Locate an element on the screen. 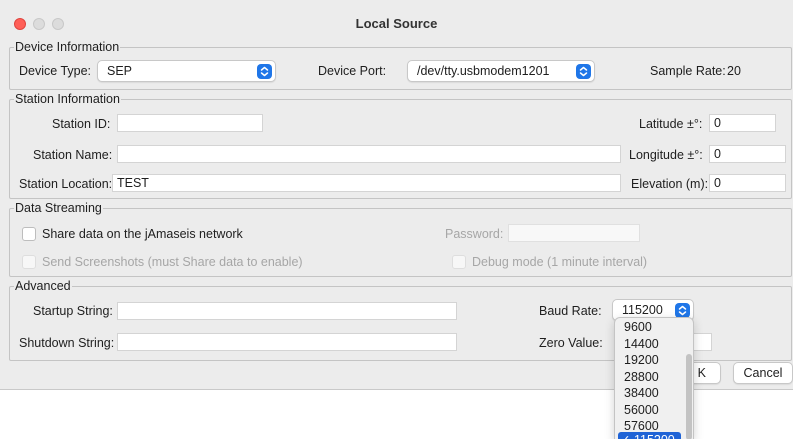  longitude-input is located at coordinates (747, 154).